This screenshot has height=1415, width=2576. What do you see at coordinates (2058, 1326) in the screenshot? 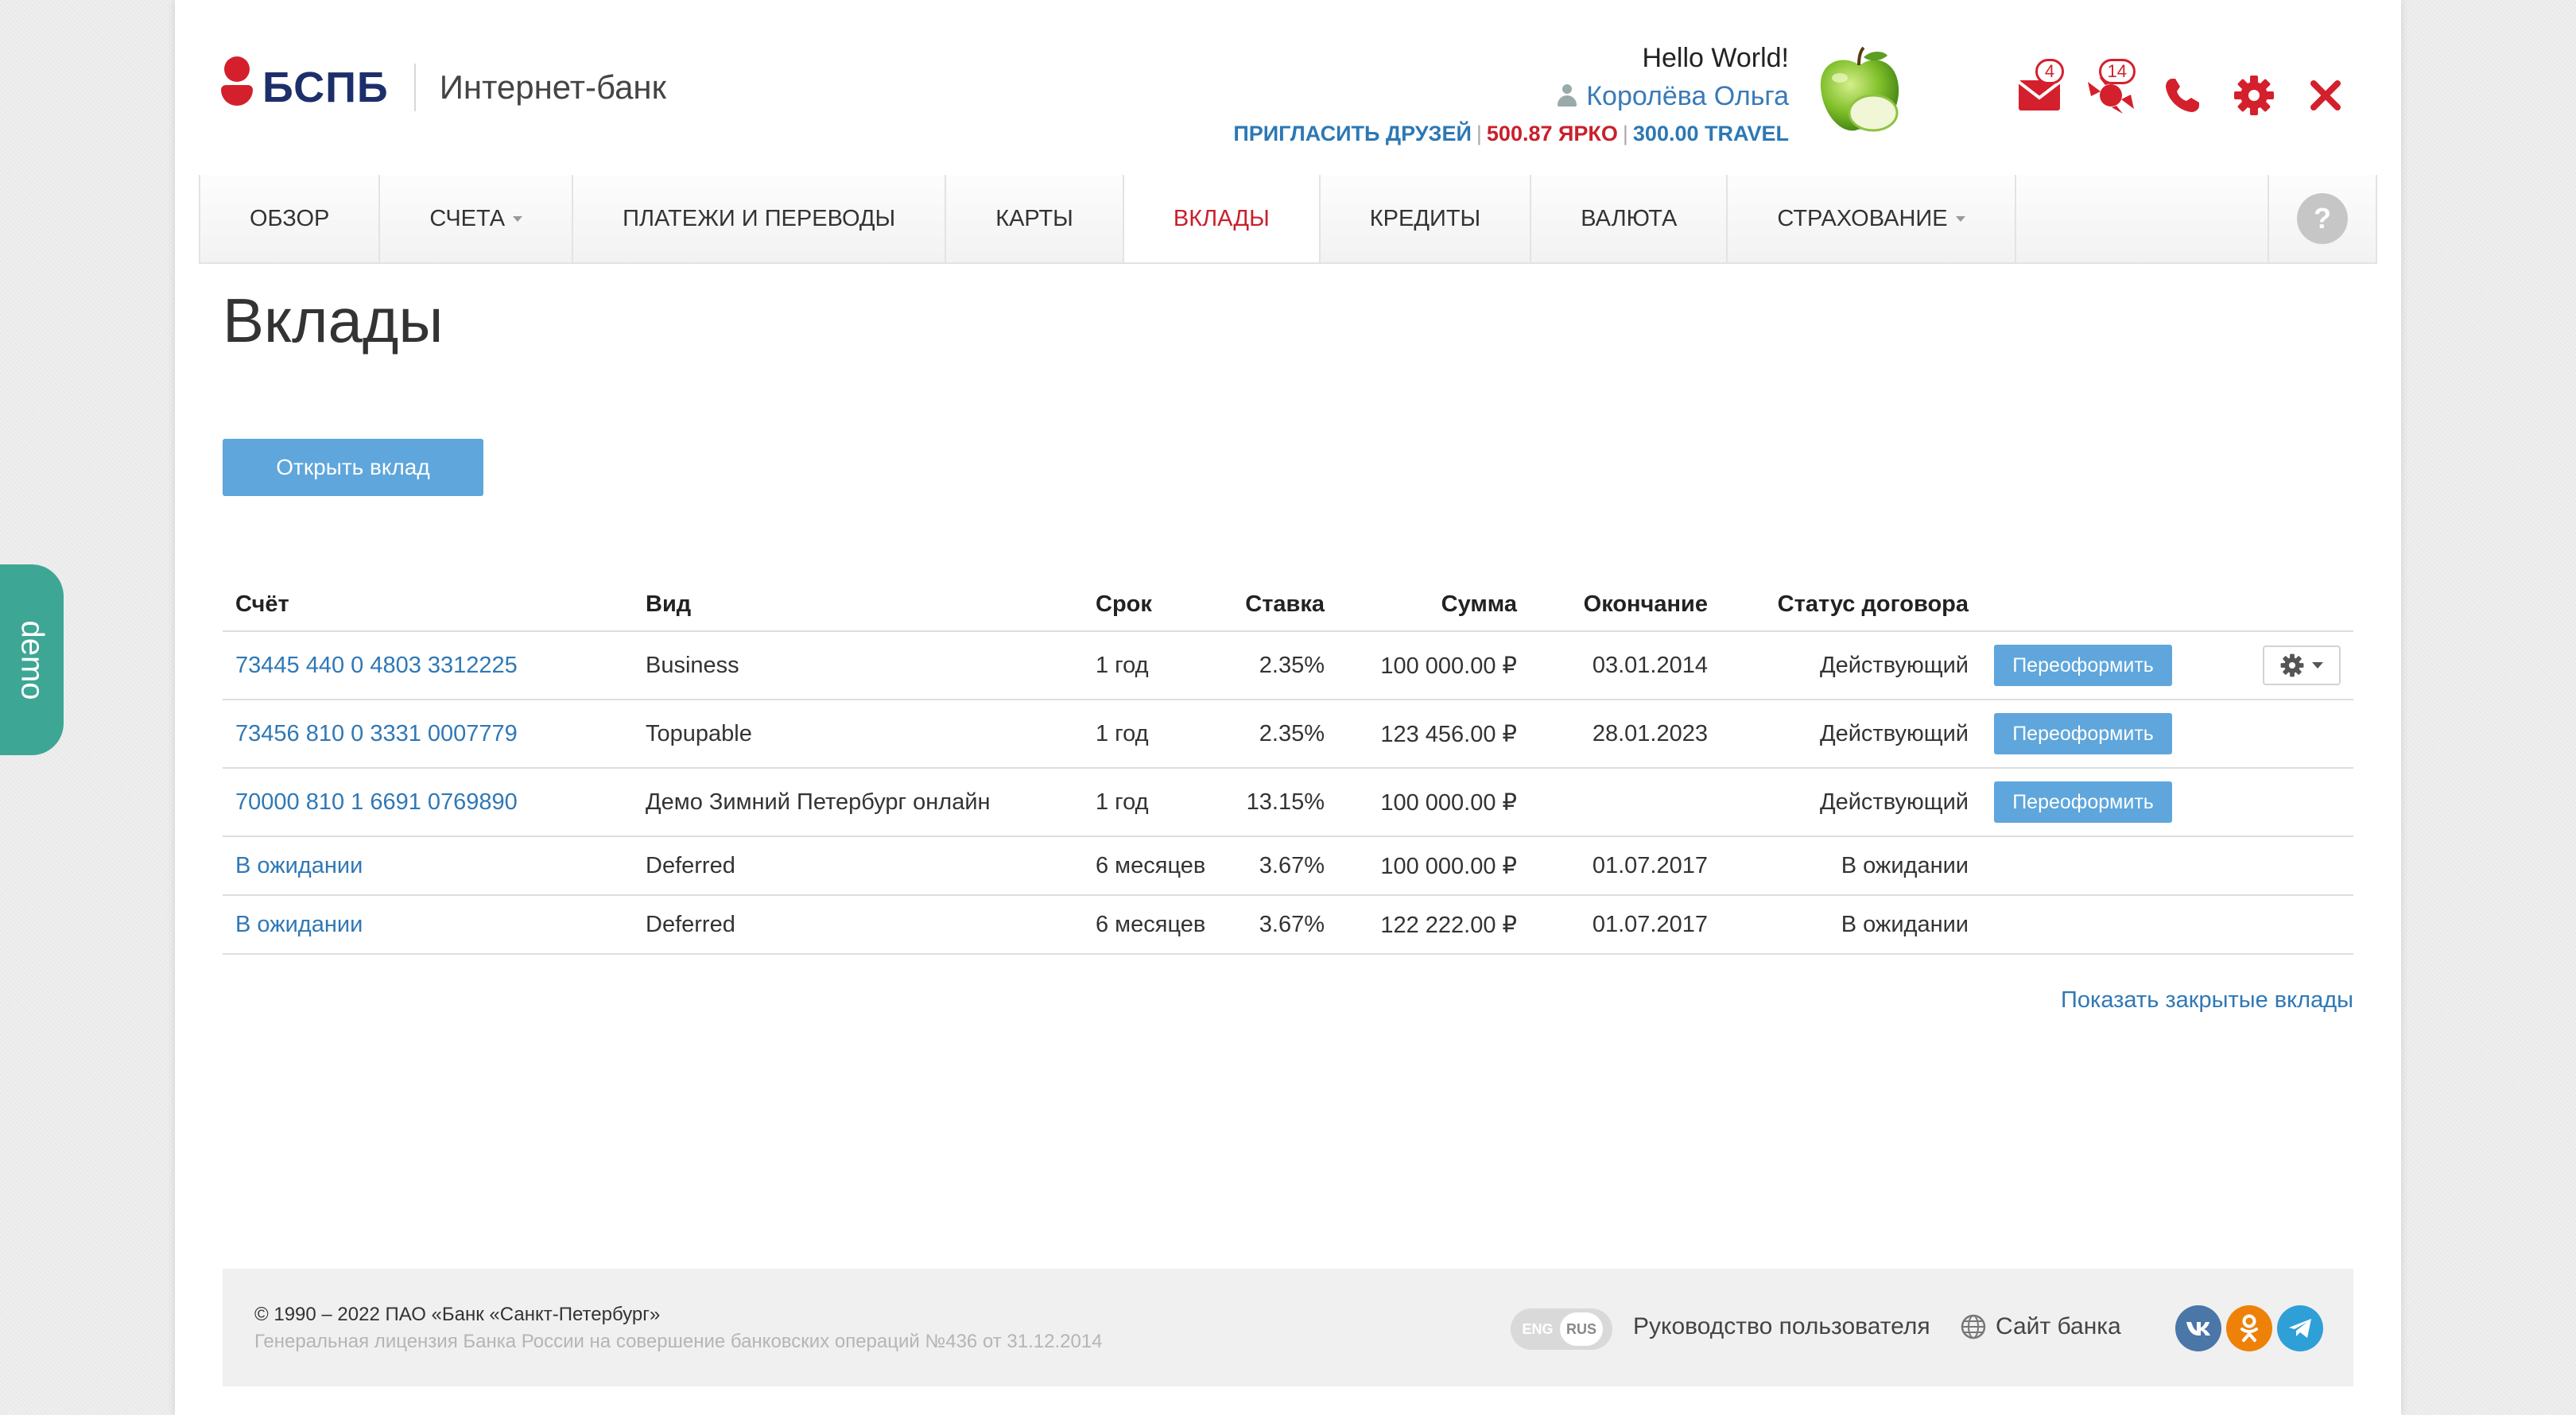
I see `bank-site-label: Сайт банка` at bounding box center [2058, 1326].